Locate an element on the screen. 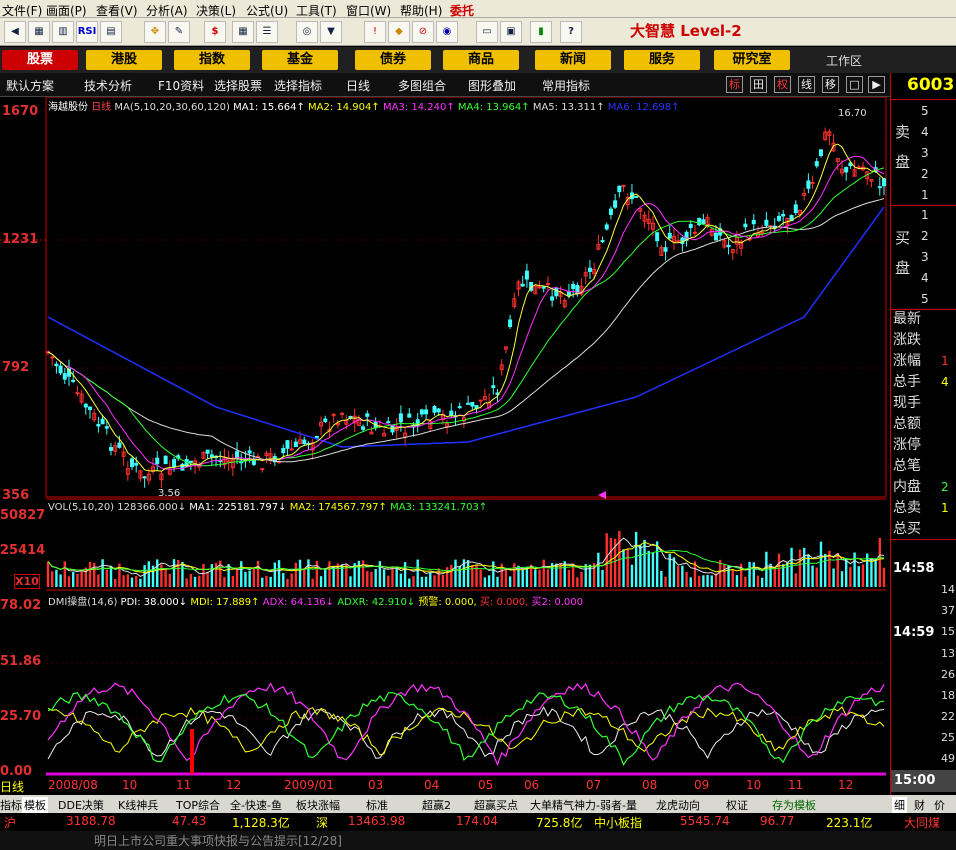  opt-default-scheme: 默认方案 is located at coordinates (30, 85).